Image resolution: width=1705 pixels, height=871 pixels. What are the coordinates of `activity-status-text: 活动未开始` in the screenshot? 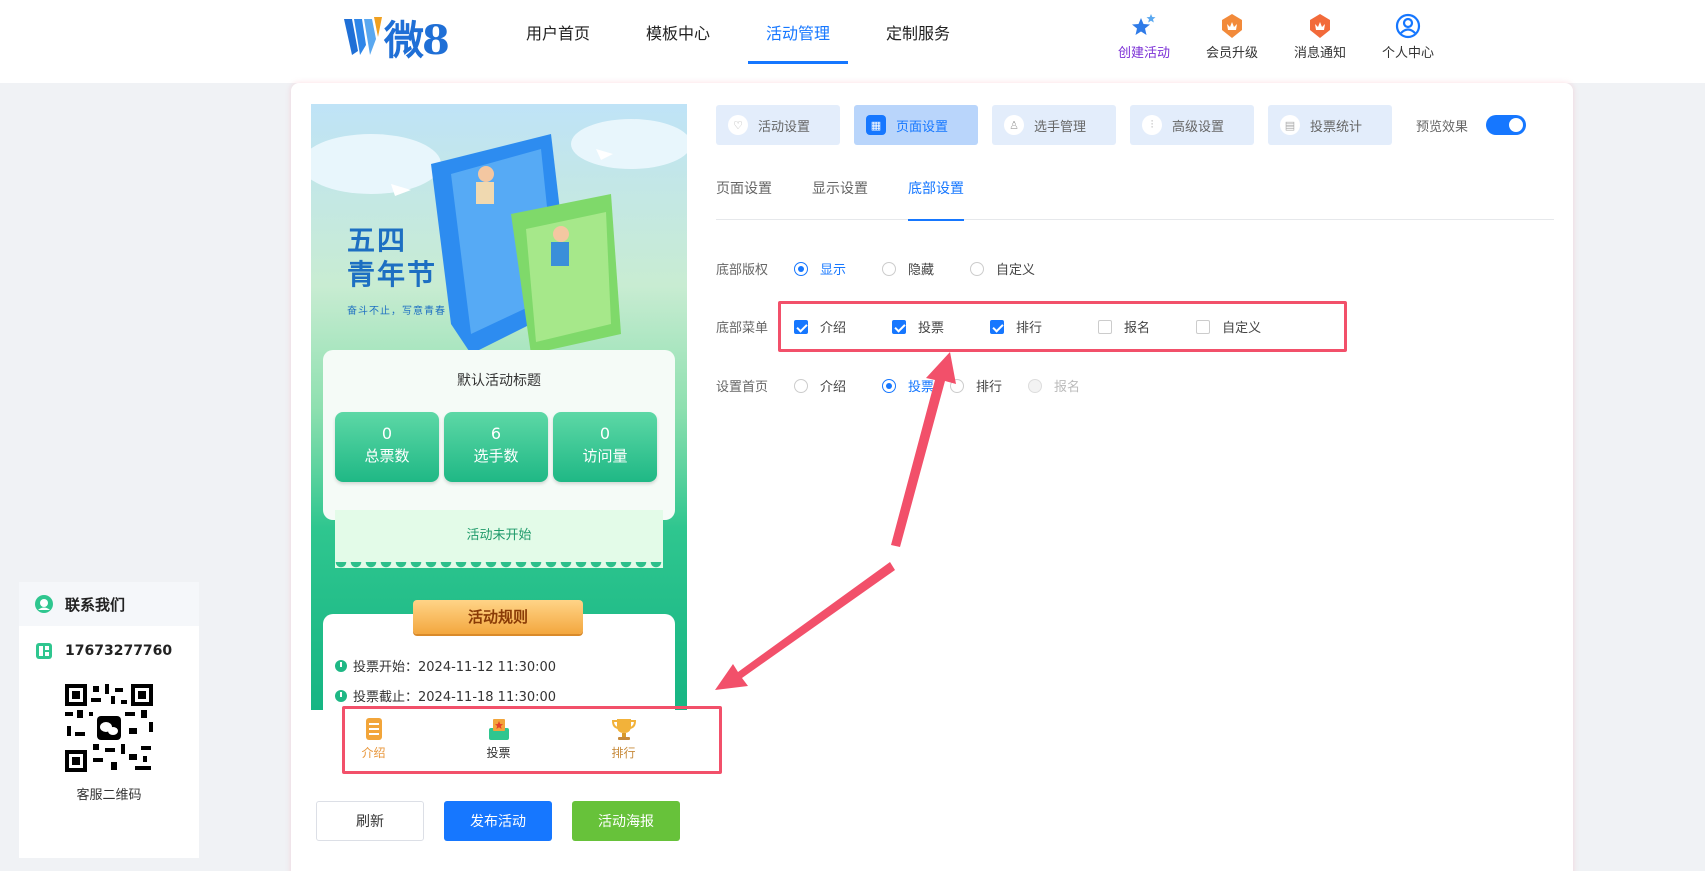 It's located at (499, 535).